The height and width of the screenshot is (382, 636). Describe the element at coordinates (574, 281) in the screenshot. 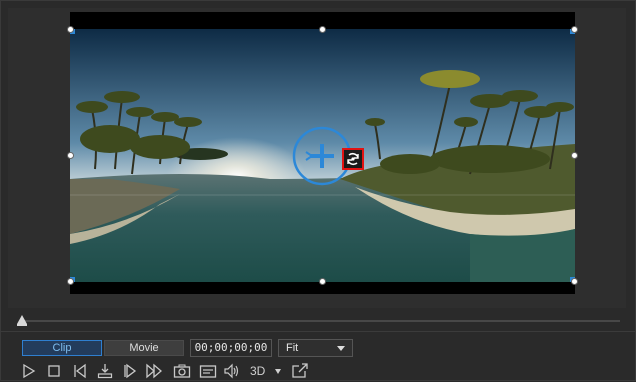

I see `resize-handle-bottom-right` at that location.